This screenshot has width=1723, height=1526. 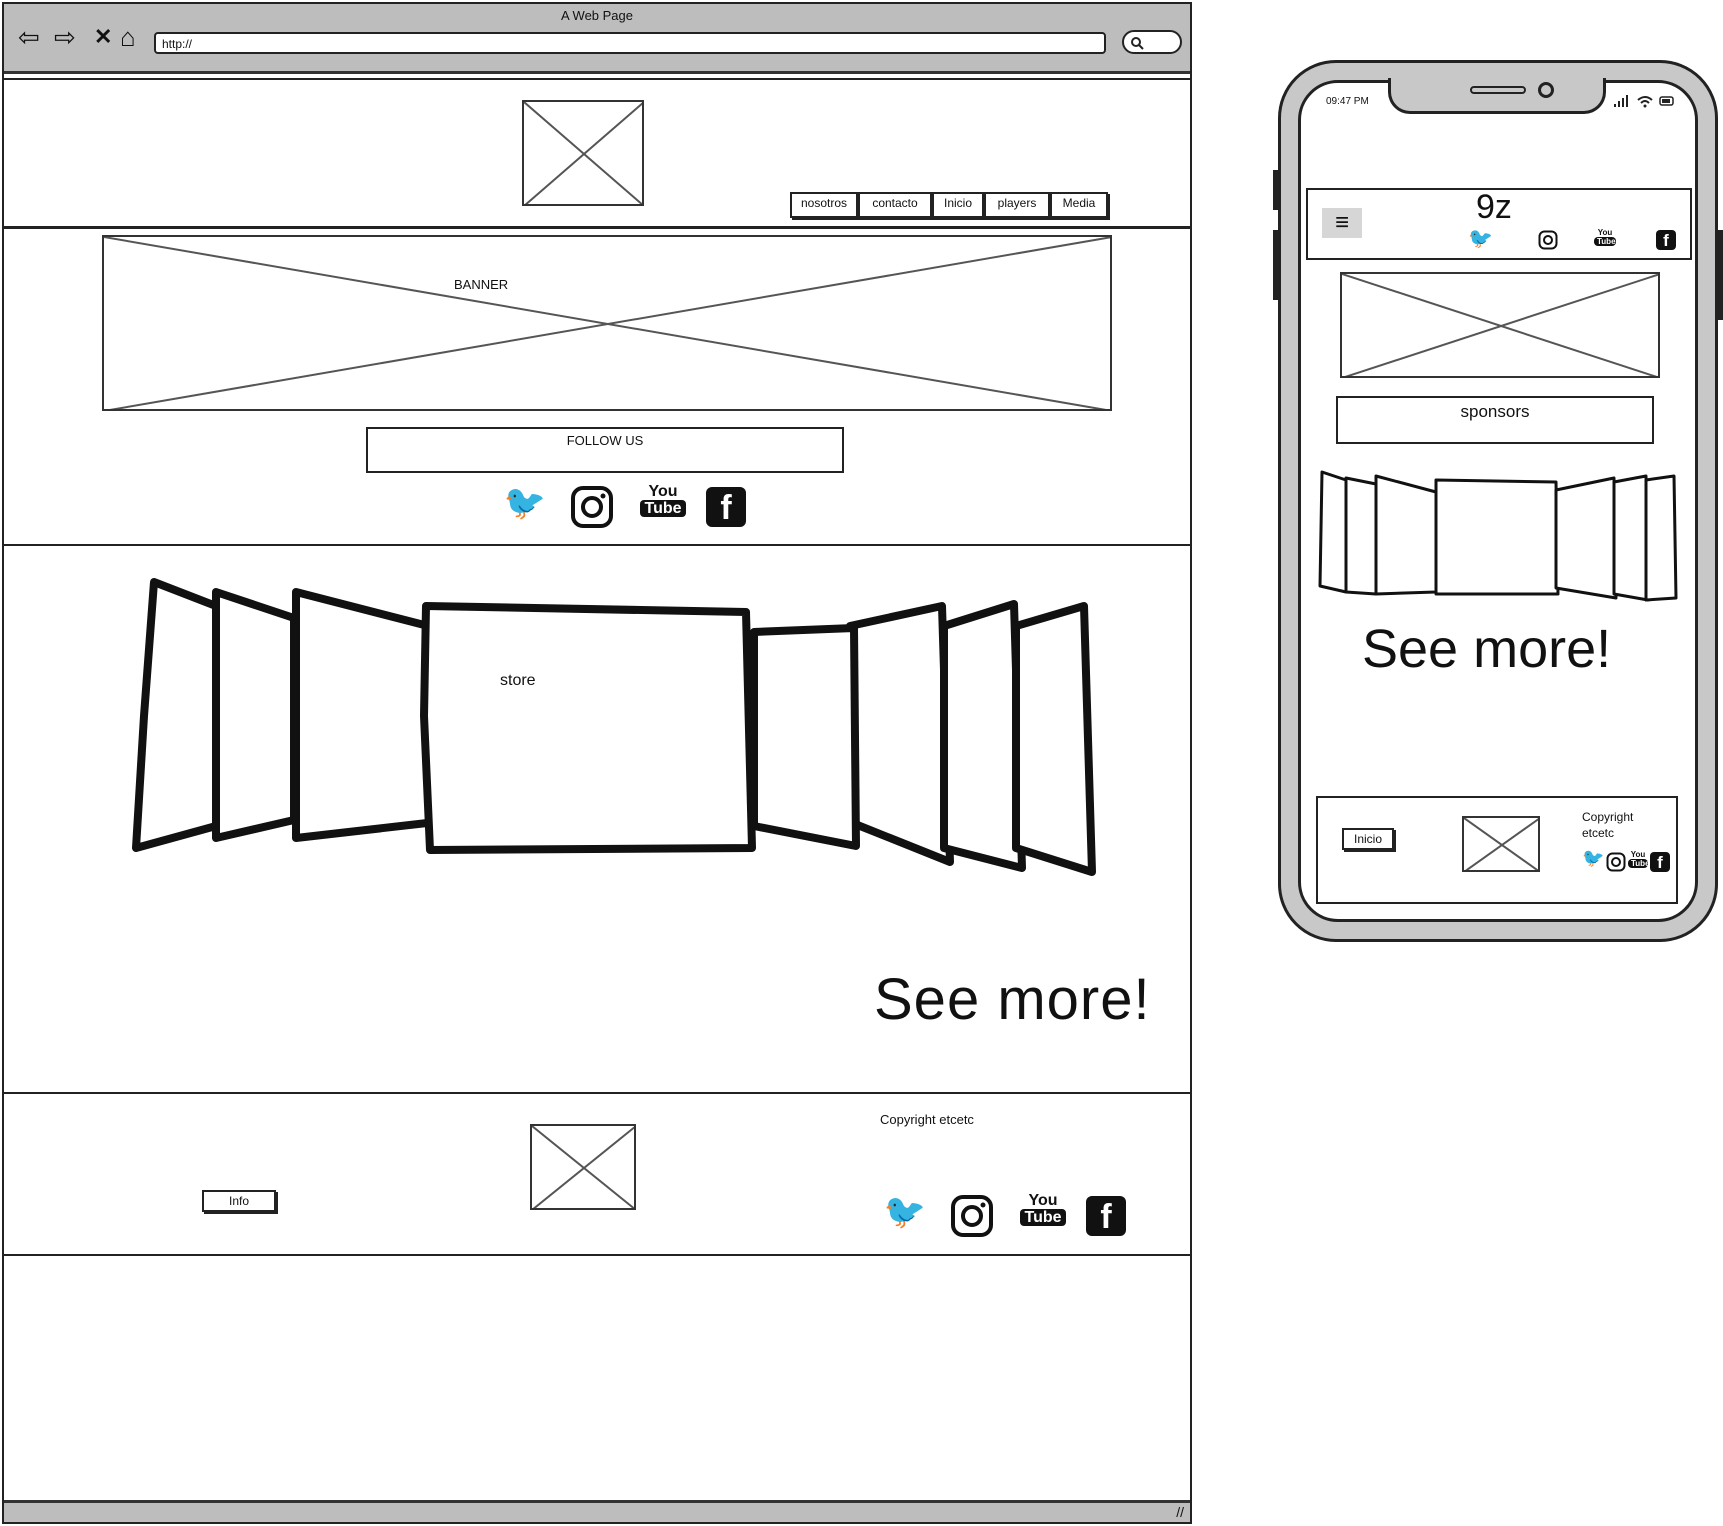 What do you see at coordinates (1605, 232) in the screenshot?
I see `phone-youtube-you-text: You` at bounding box center [1605, 232].